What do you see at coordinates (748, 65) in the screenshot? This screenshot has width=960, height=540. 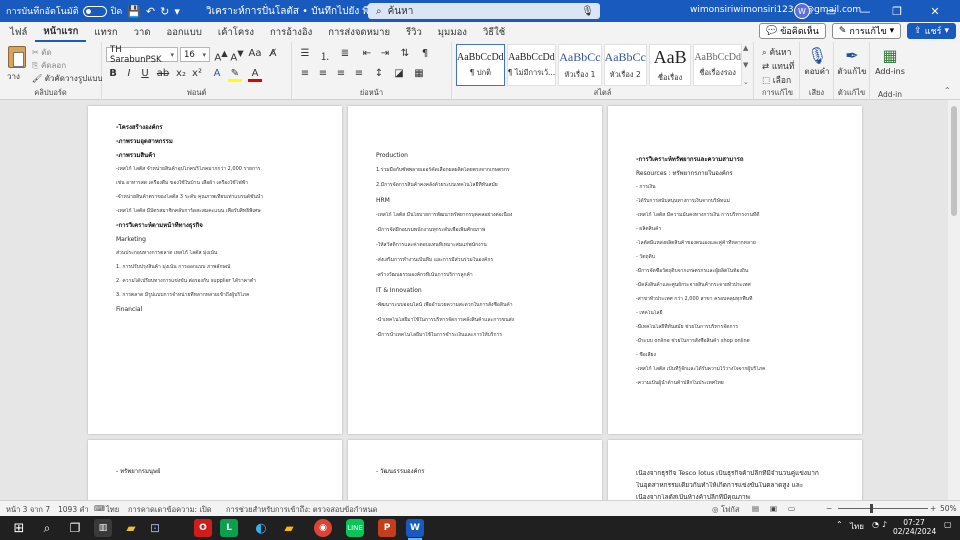 I see `styles-gallery-scroll: ▲ ▼ ⌄` at bounding box center [748, 65].